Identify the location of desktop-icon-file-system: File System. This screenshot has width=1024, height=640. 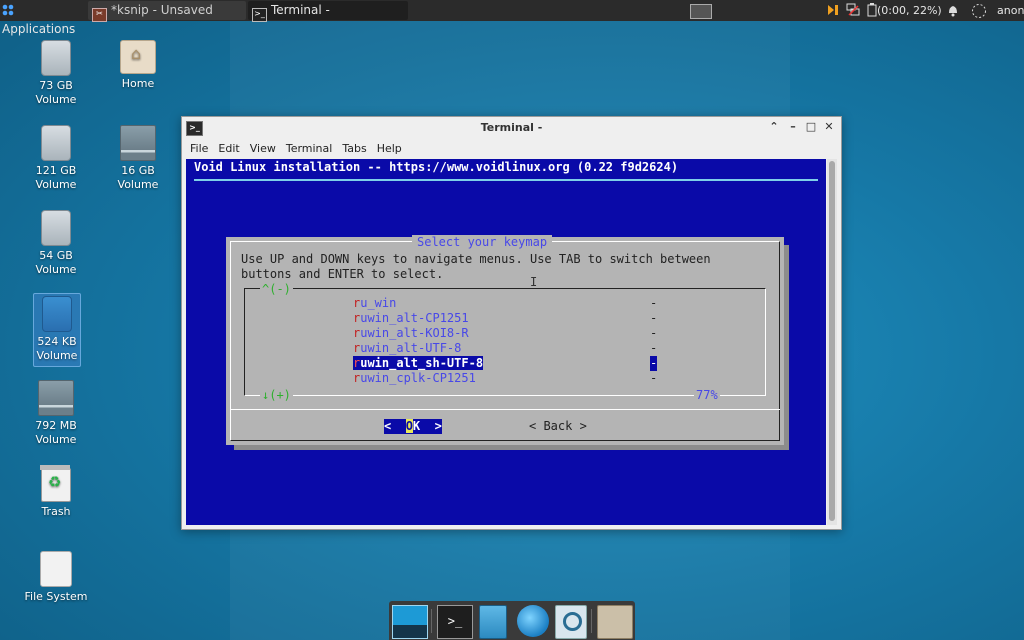
(56, 577).